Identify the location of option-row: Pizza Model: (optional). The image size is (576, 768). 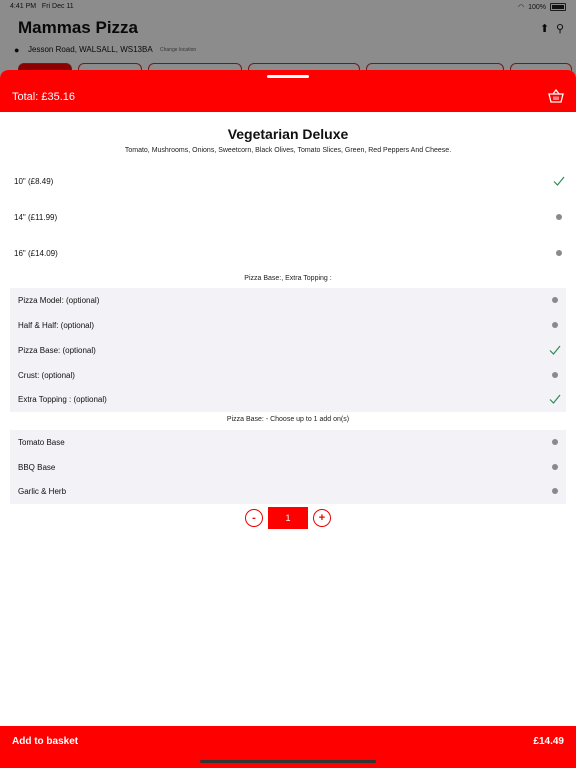
(288, 300).